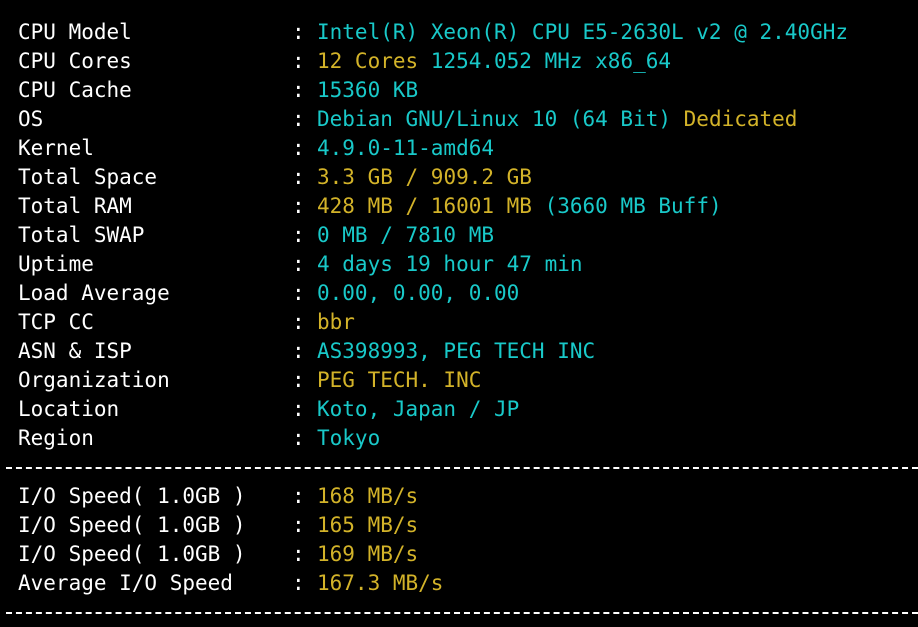 The height and width of the screenshot is (627, 918). Describe the element at coordinates (125, 583) in the screenshot. I see `info-label: Average I/O Speed` at that location.